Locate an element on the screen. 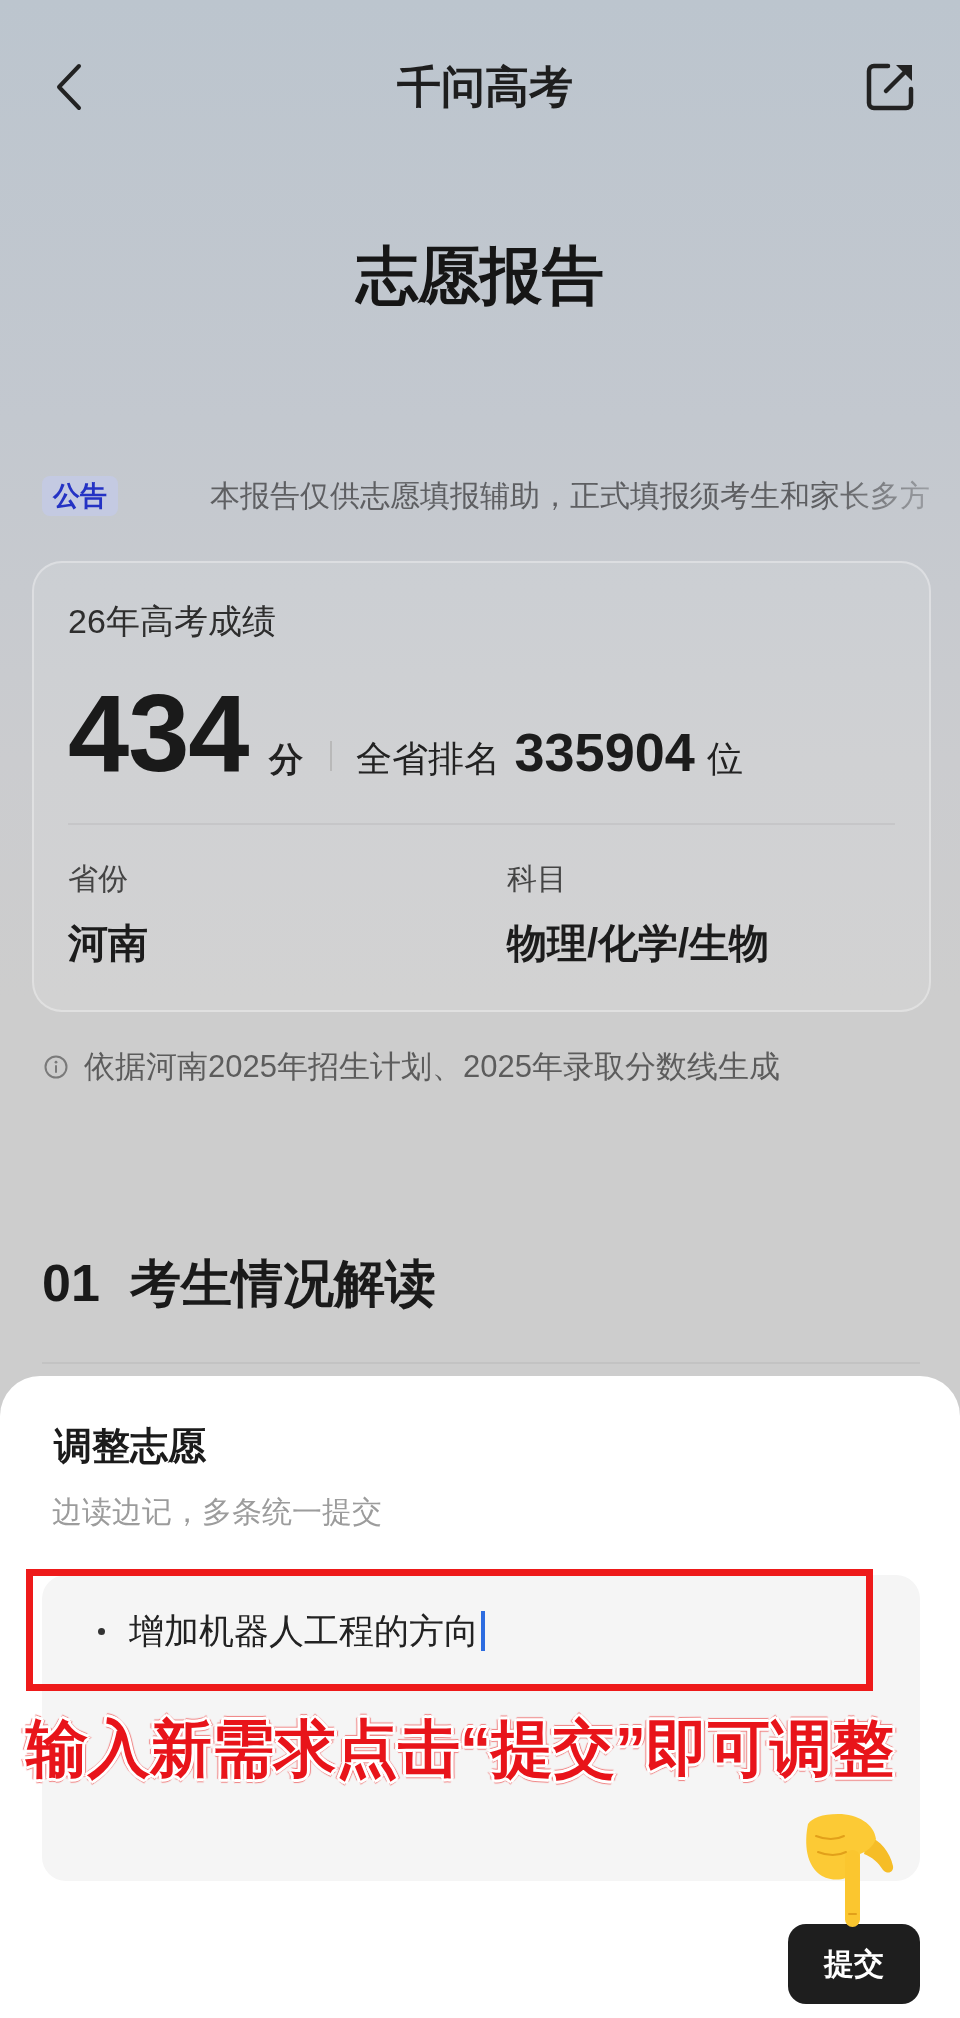 The height and width of the screenshot is (2018, 960). notice-badge: 公告 is located at coordinates (80, 496).